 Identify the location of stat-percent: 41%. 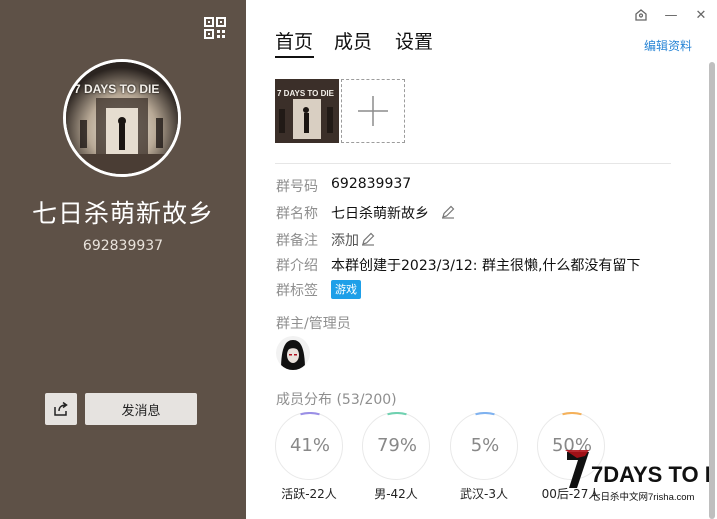
(309, 445).